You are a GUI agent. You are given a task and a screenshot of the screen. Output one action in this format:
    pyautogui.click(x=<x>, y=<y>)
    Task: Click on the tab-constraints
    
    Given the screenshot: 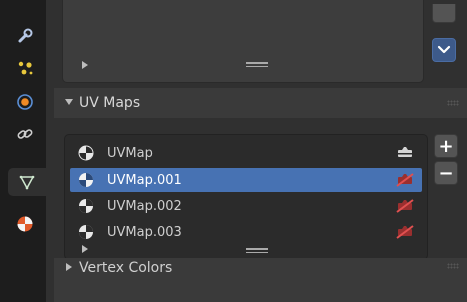 What is the action you would take?
    pyautogui.click(x=25, y=134)
    